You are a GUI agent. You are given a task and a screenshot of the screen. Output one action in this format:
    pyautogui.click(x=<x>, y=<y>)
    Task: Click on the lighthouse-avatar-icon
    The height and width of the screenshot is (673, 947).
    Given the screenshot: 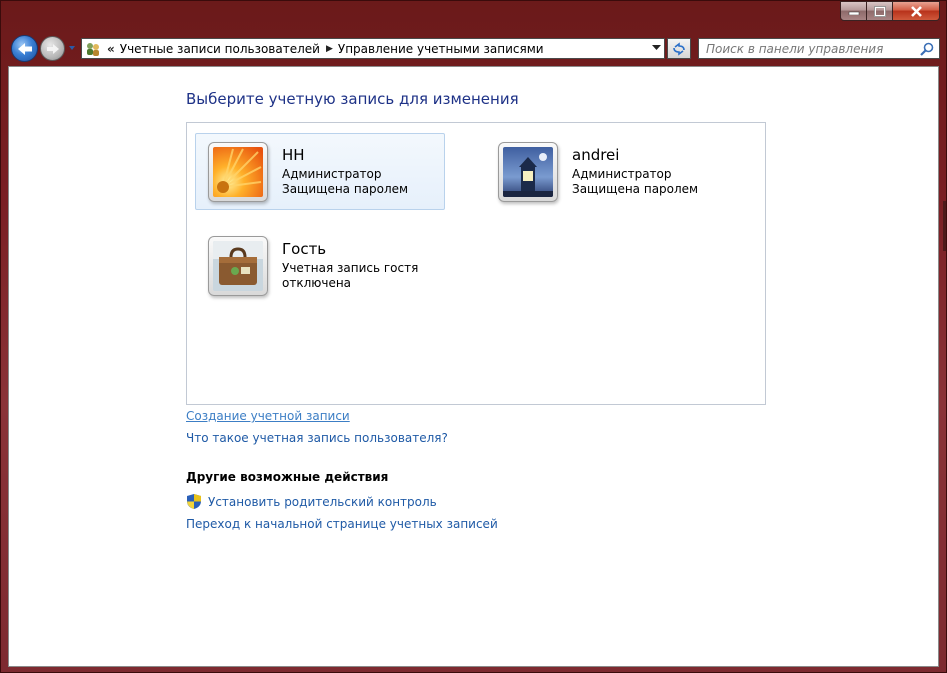 What is the action you would take?
    pyautogui.click(x=528, y=172)
    